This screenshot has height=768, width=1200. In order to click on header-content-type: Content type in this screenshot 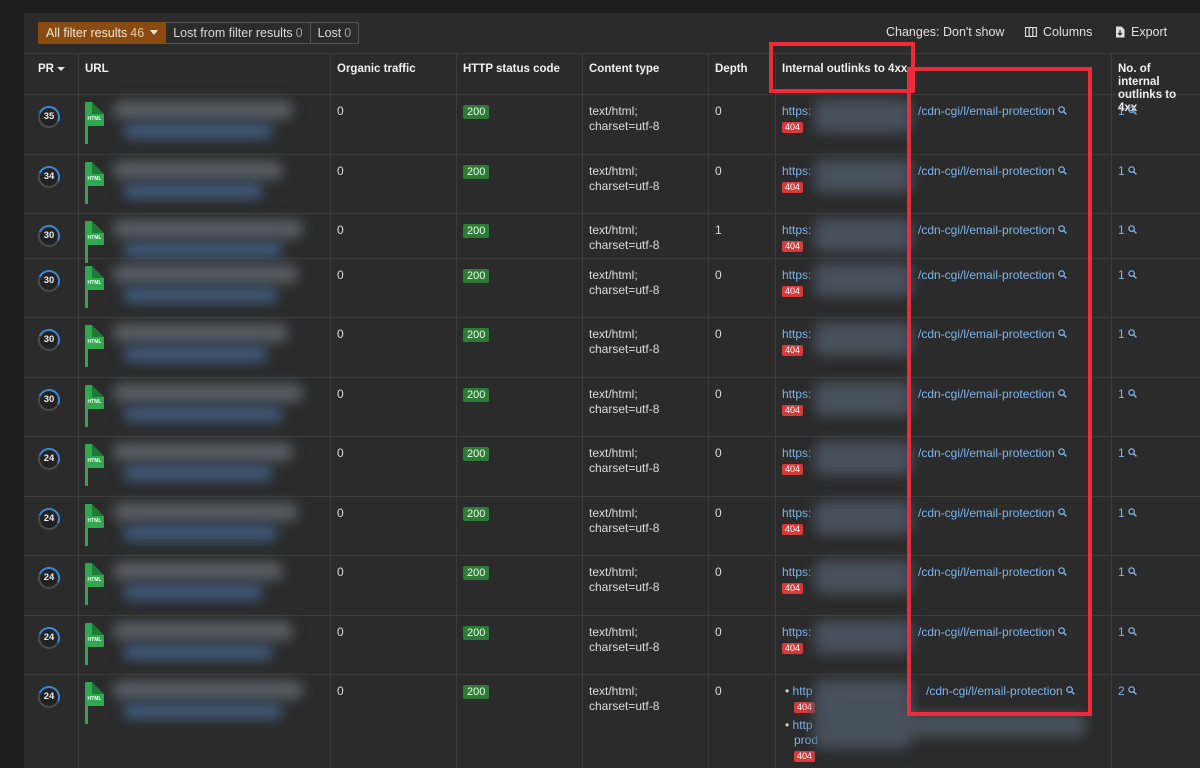, I will do `click(645, 74)`.